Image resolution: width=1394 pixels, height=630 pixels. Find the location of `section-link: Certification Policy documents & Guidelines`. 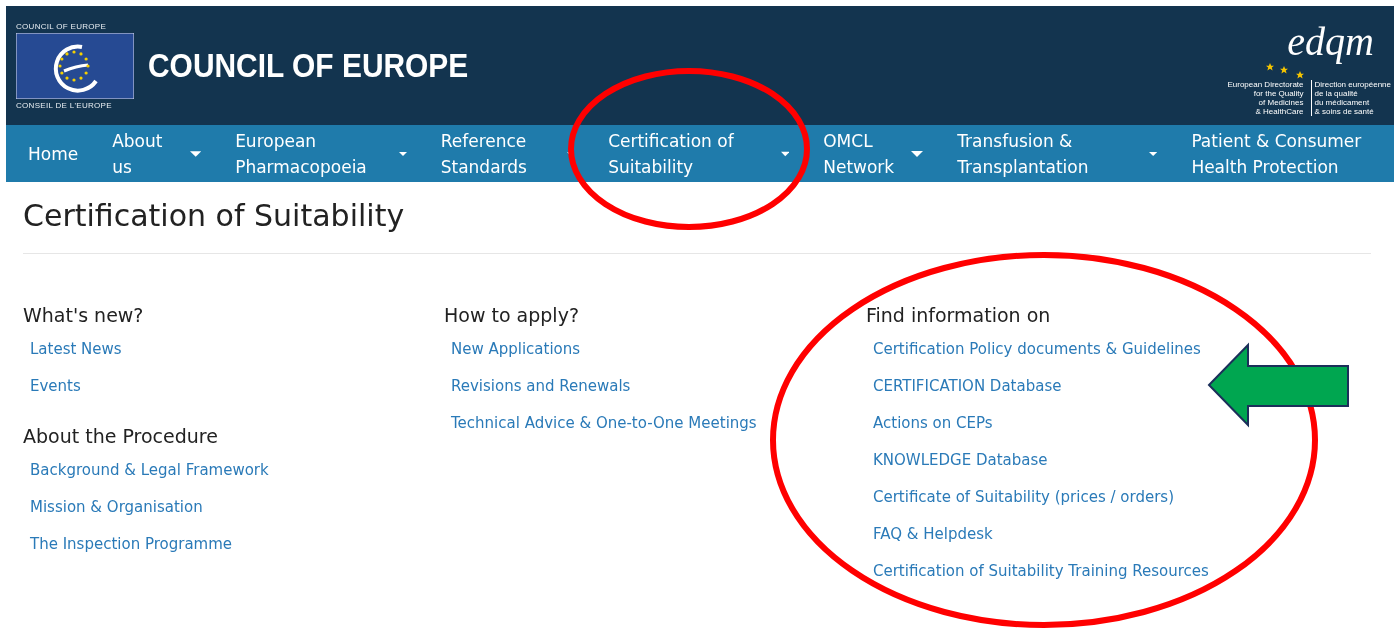

section-link: Certification Policy documents & Guidelines is located at coordinates (1037, 349).